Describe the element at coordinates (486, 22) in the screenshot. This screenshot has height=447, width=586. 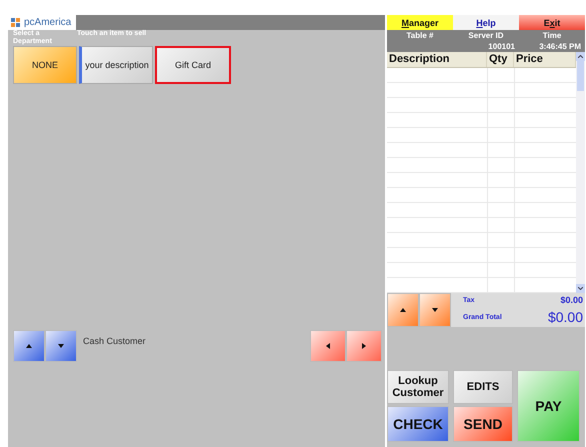
I see `help-menu-button: Help` at that location.